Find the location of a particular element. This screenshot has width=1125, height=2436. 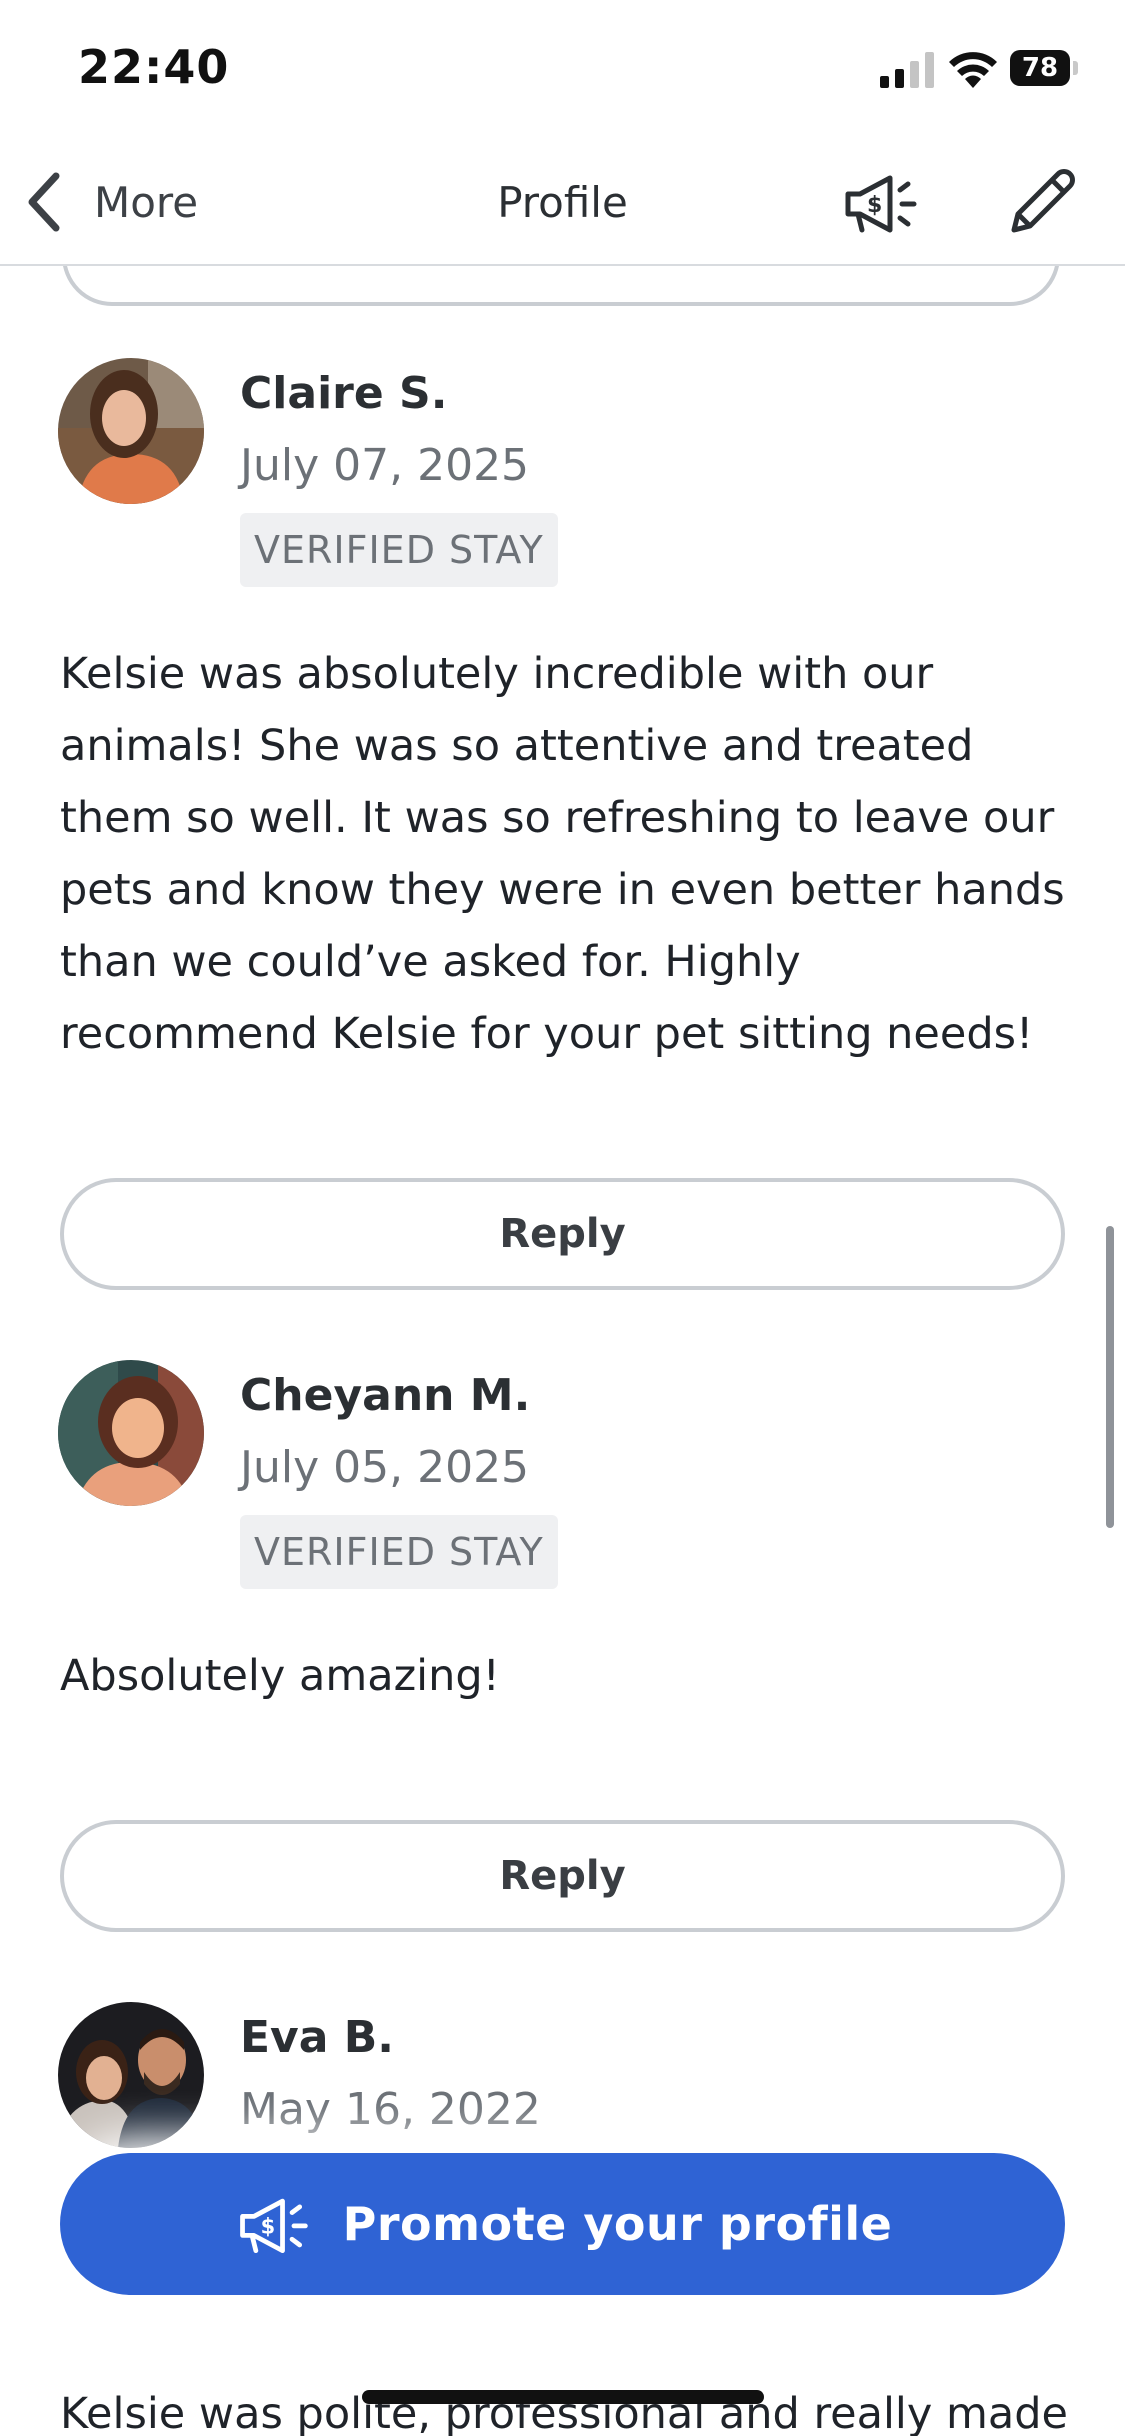

page-title: Profile is located at coordinates (562, 202).